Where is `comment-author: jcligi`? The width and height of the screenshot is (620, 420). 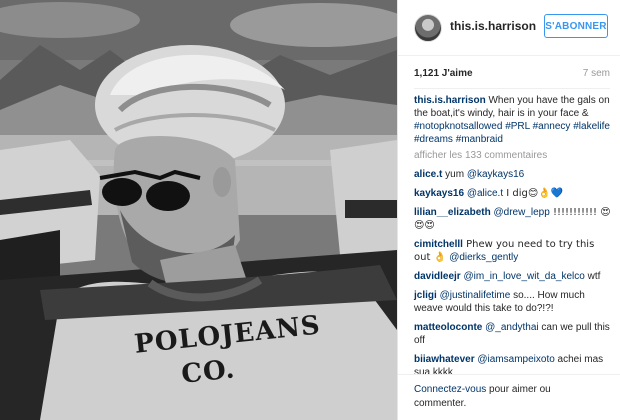
comment-author: jcligi is located at coordinates (425, 295).